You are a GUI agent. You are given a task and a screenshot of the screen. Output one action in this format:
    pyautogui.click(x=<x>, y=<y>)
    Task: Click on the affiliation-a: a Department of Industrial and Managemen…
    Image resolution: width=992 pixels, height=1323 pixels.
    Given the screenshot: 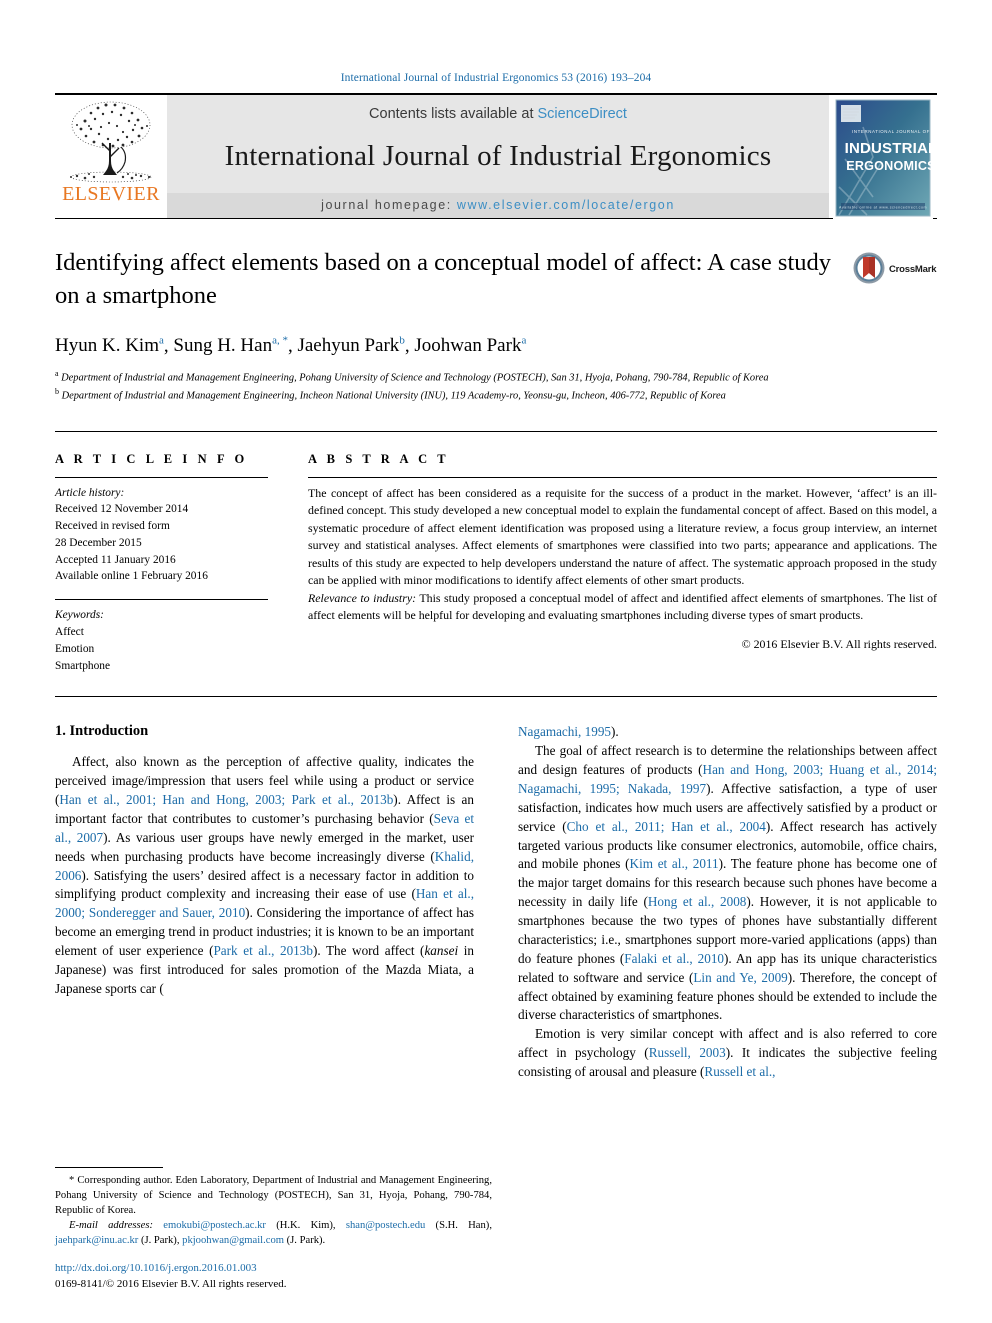 What is the action you would take?
    pyautogui.click(x=496, y=377)
    